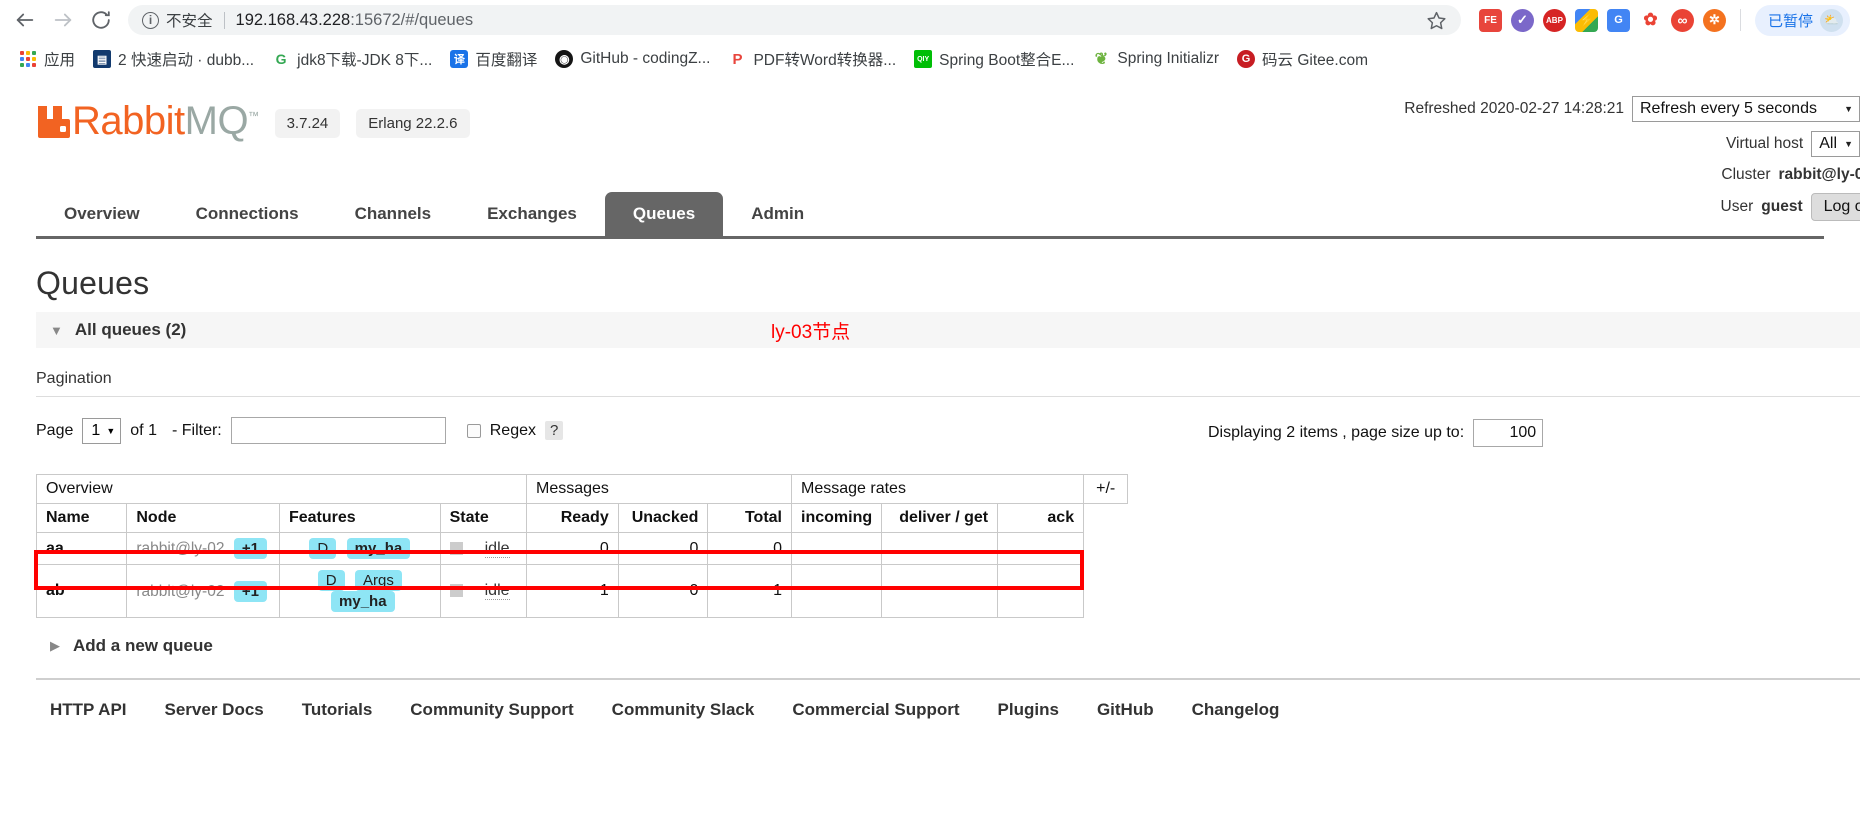 This screenshot has width=1860, height=835. Describe the element at coordinates (749, 518) in the screenshot. I see `col-total: Total` at that location.